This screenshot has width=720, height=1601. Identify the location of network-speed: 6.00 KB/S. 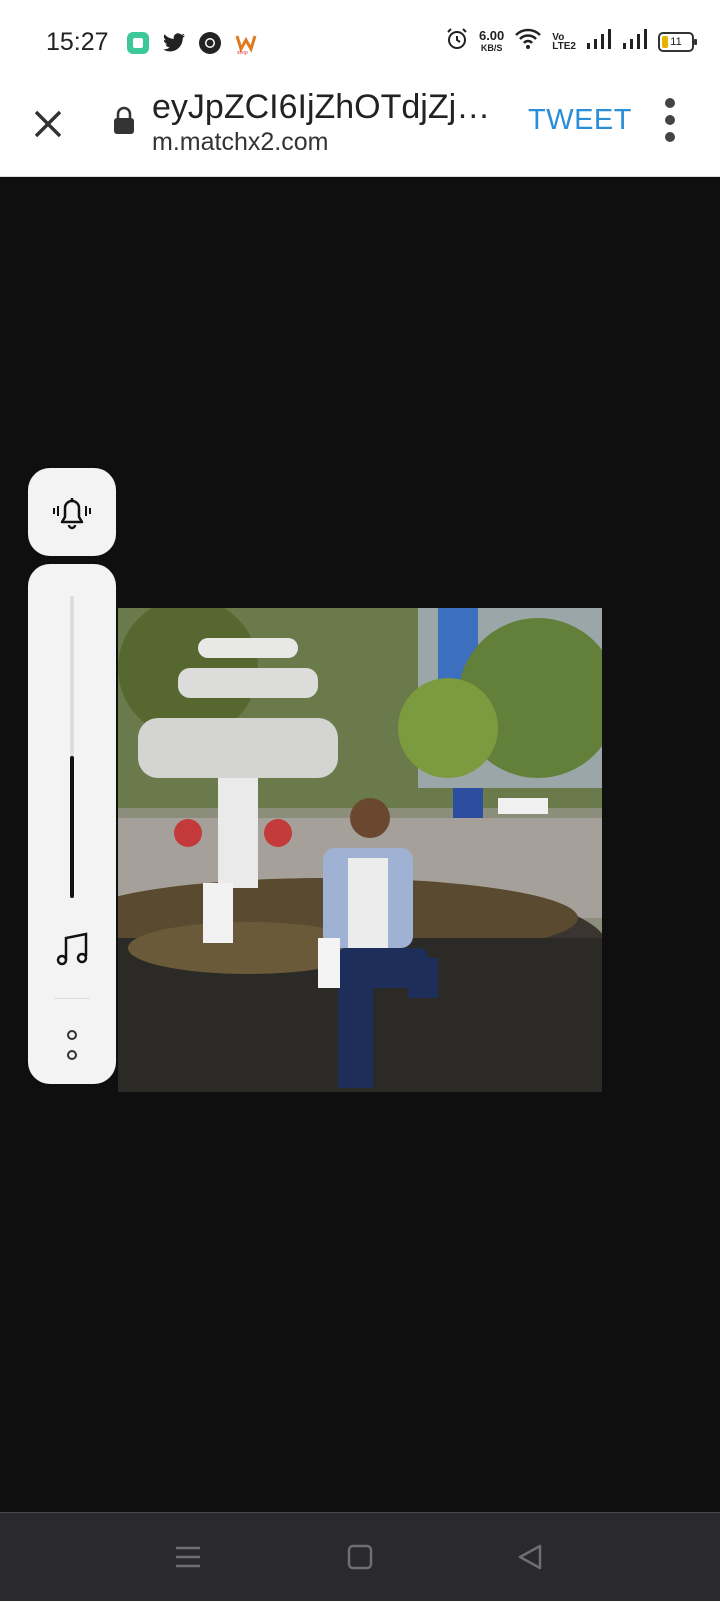
(491, 40).